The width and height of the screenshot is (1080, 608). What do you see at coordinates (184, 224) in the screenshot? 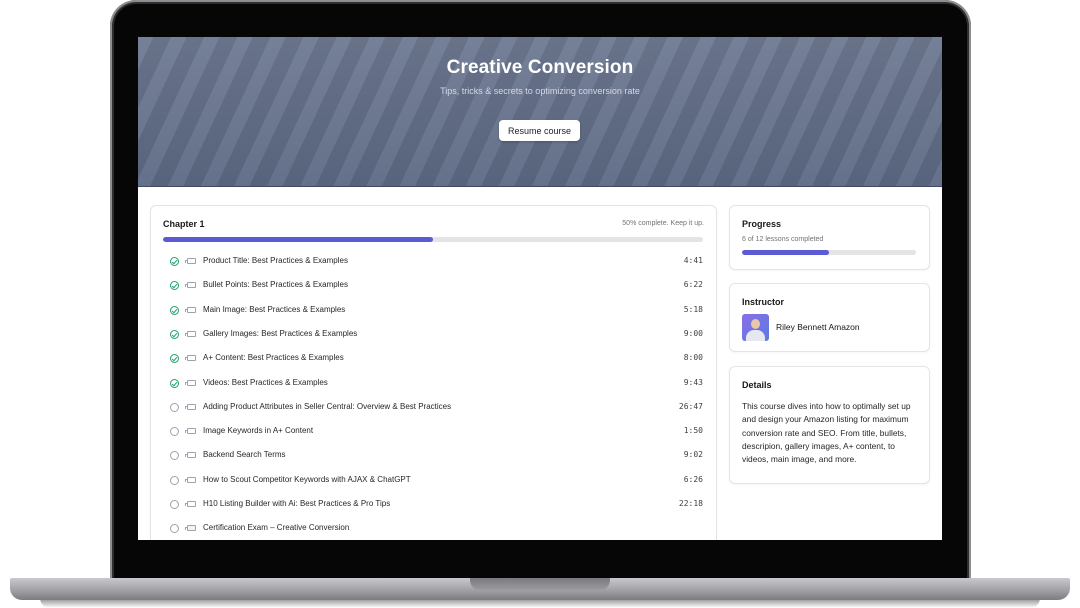
I see `chapter-title: Chapter 1` at bounding box center [184, 224].